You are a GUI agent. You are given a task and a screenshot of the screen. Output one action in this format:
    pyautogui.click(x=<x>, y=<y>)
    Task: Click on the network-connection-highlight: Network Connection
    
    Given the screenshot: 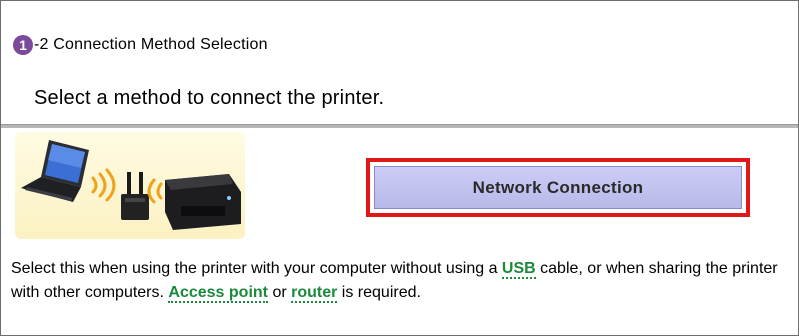 What is the action you would take?
    pyautogui.click(x=558, y=187)
    